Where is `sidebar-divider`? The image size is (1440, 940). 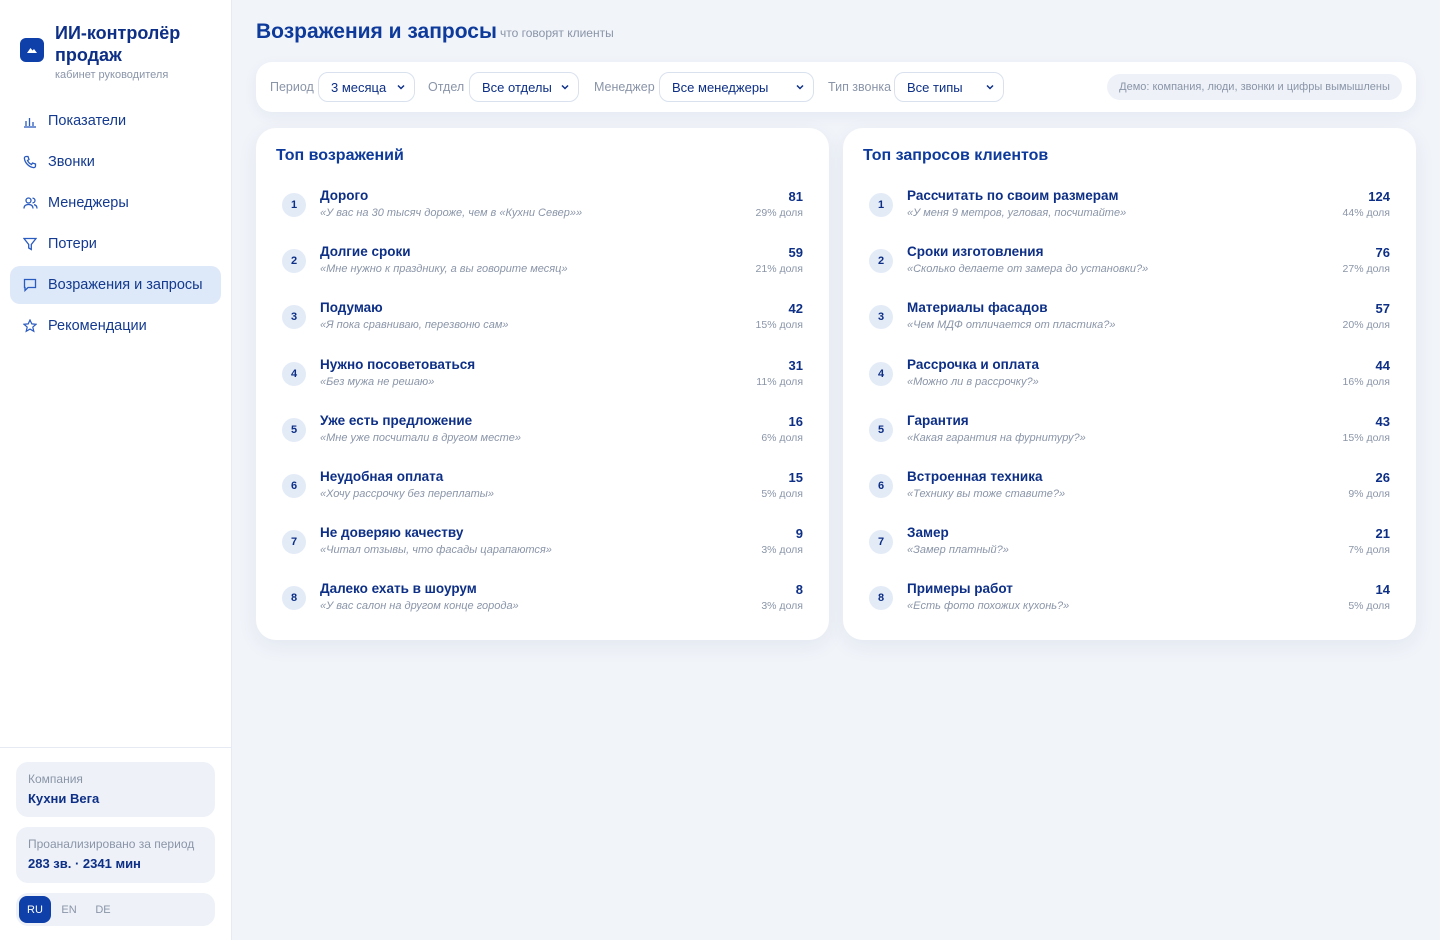 sidebar-divider is located at coordinates (115, 747).